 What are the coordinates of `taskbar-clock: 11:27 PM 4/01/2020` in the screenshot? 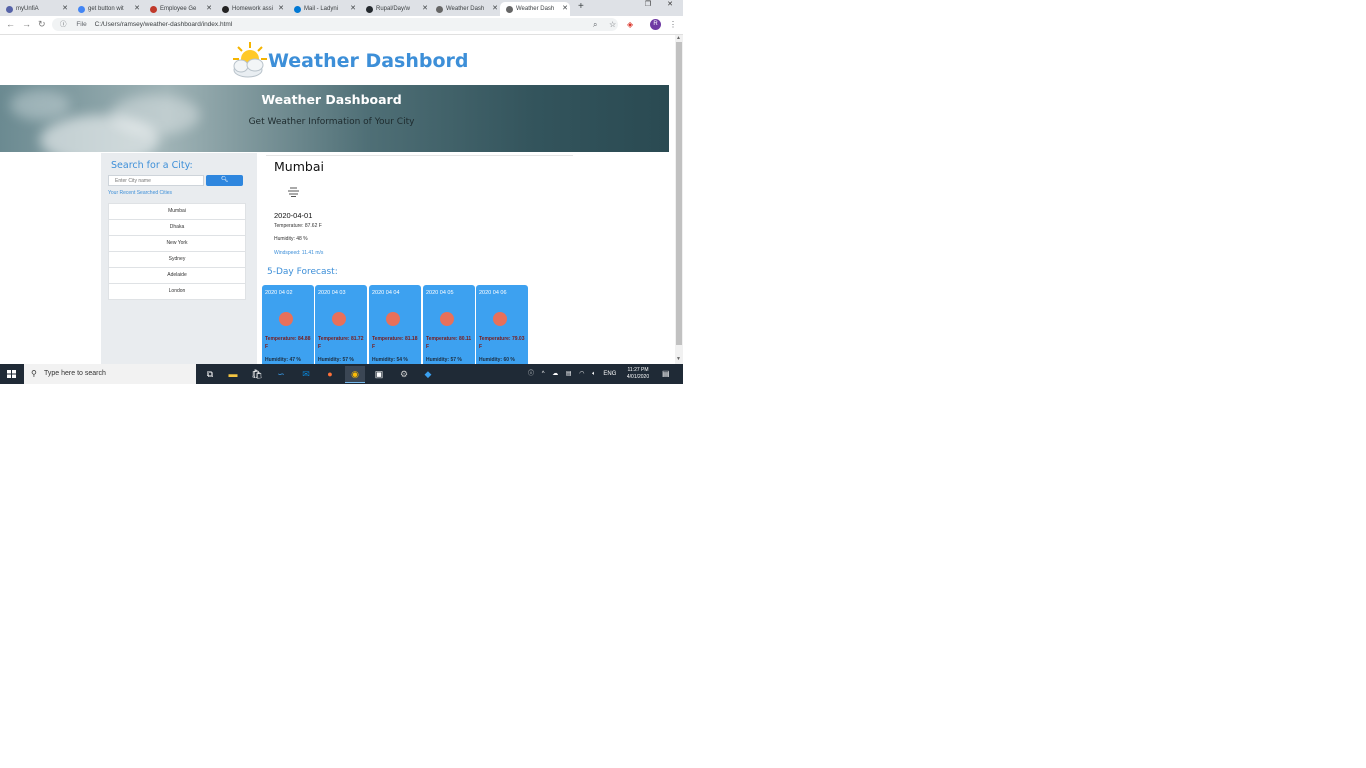 It's located at (638, 374).